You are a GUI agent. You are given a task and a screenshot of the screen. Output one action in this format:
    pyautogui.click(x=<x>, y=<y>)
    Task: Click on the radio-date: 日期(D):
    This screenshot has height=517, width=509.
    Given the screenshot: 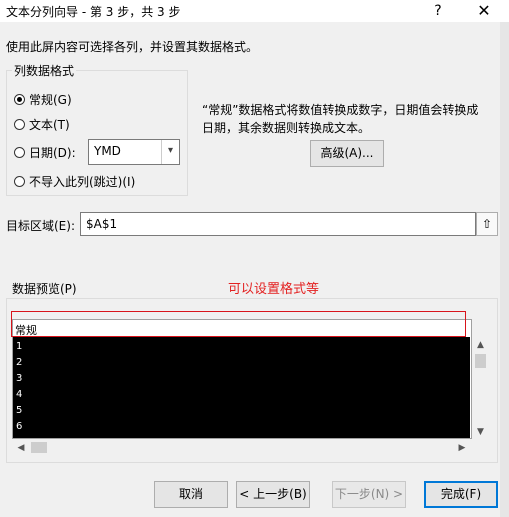 What is the action you would take?
    pyautogui.click(x=45, y=152)
    